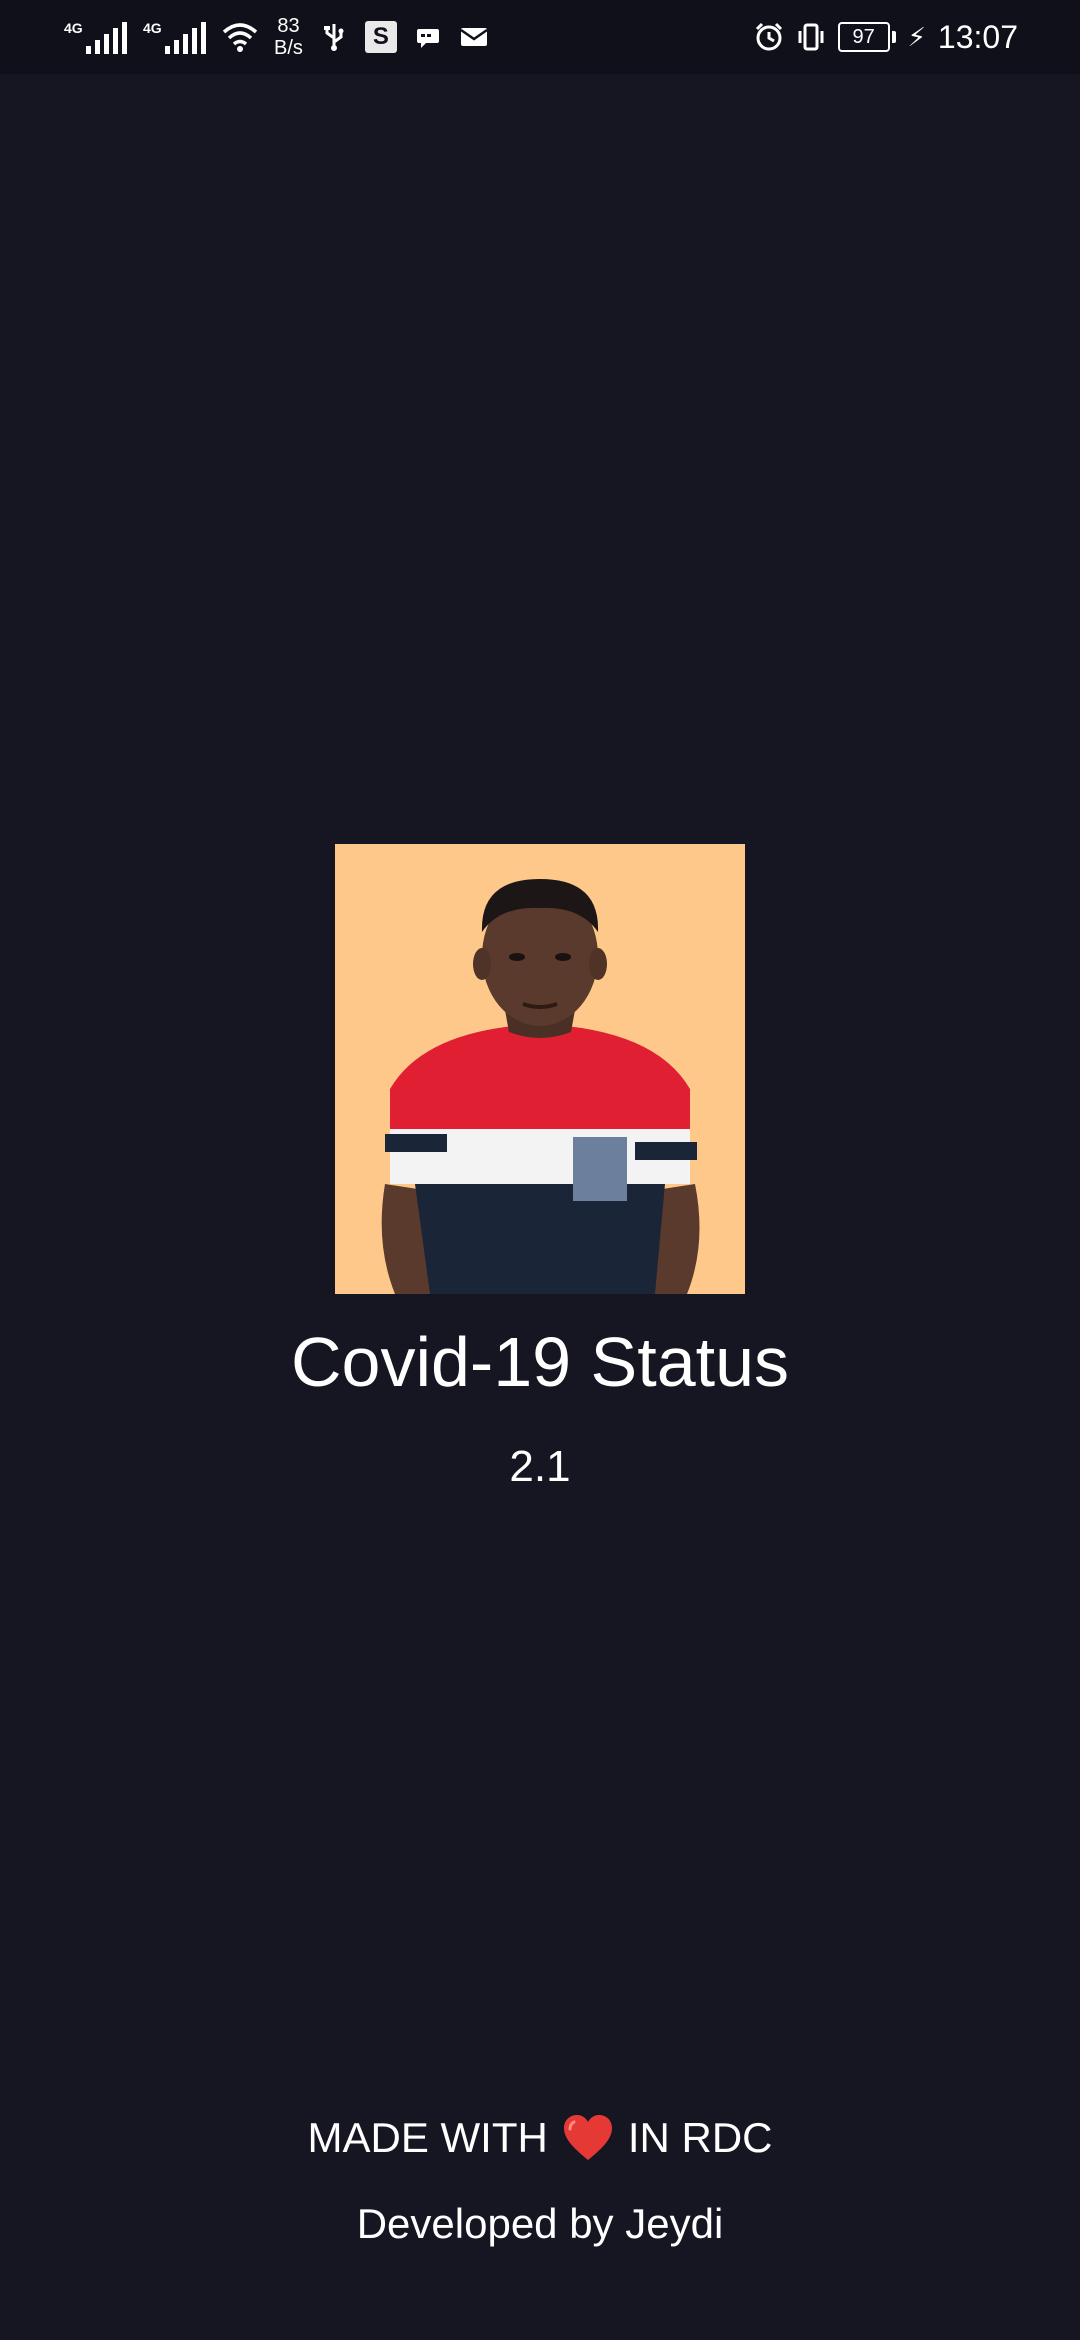  Describe the element at coordinates (540, 1466) in the screenshot. I see `app-version: 2.1` at that location.